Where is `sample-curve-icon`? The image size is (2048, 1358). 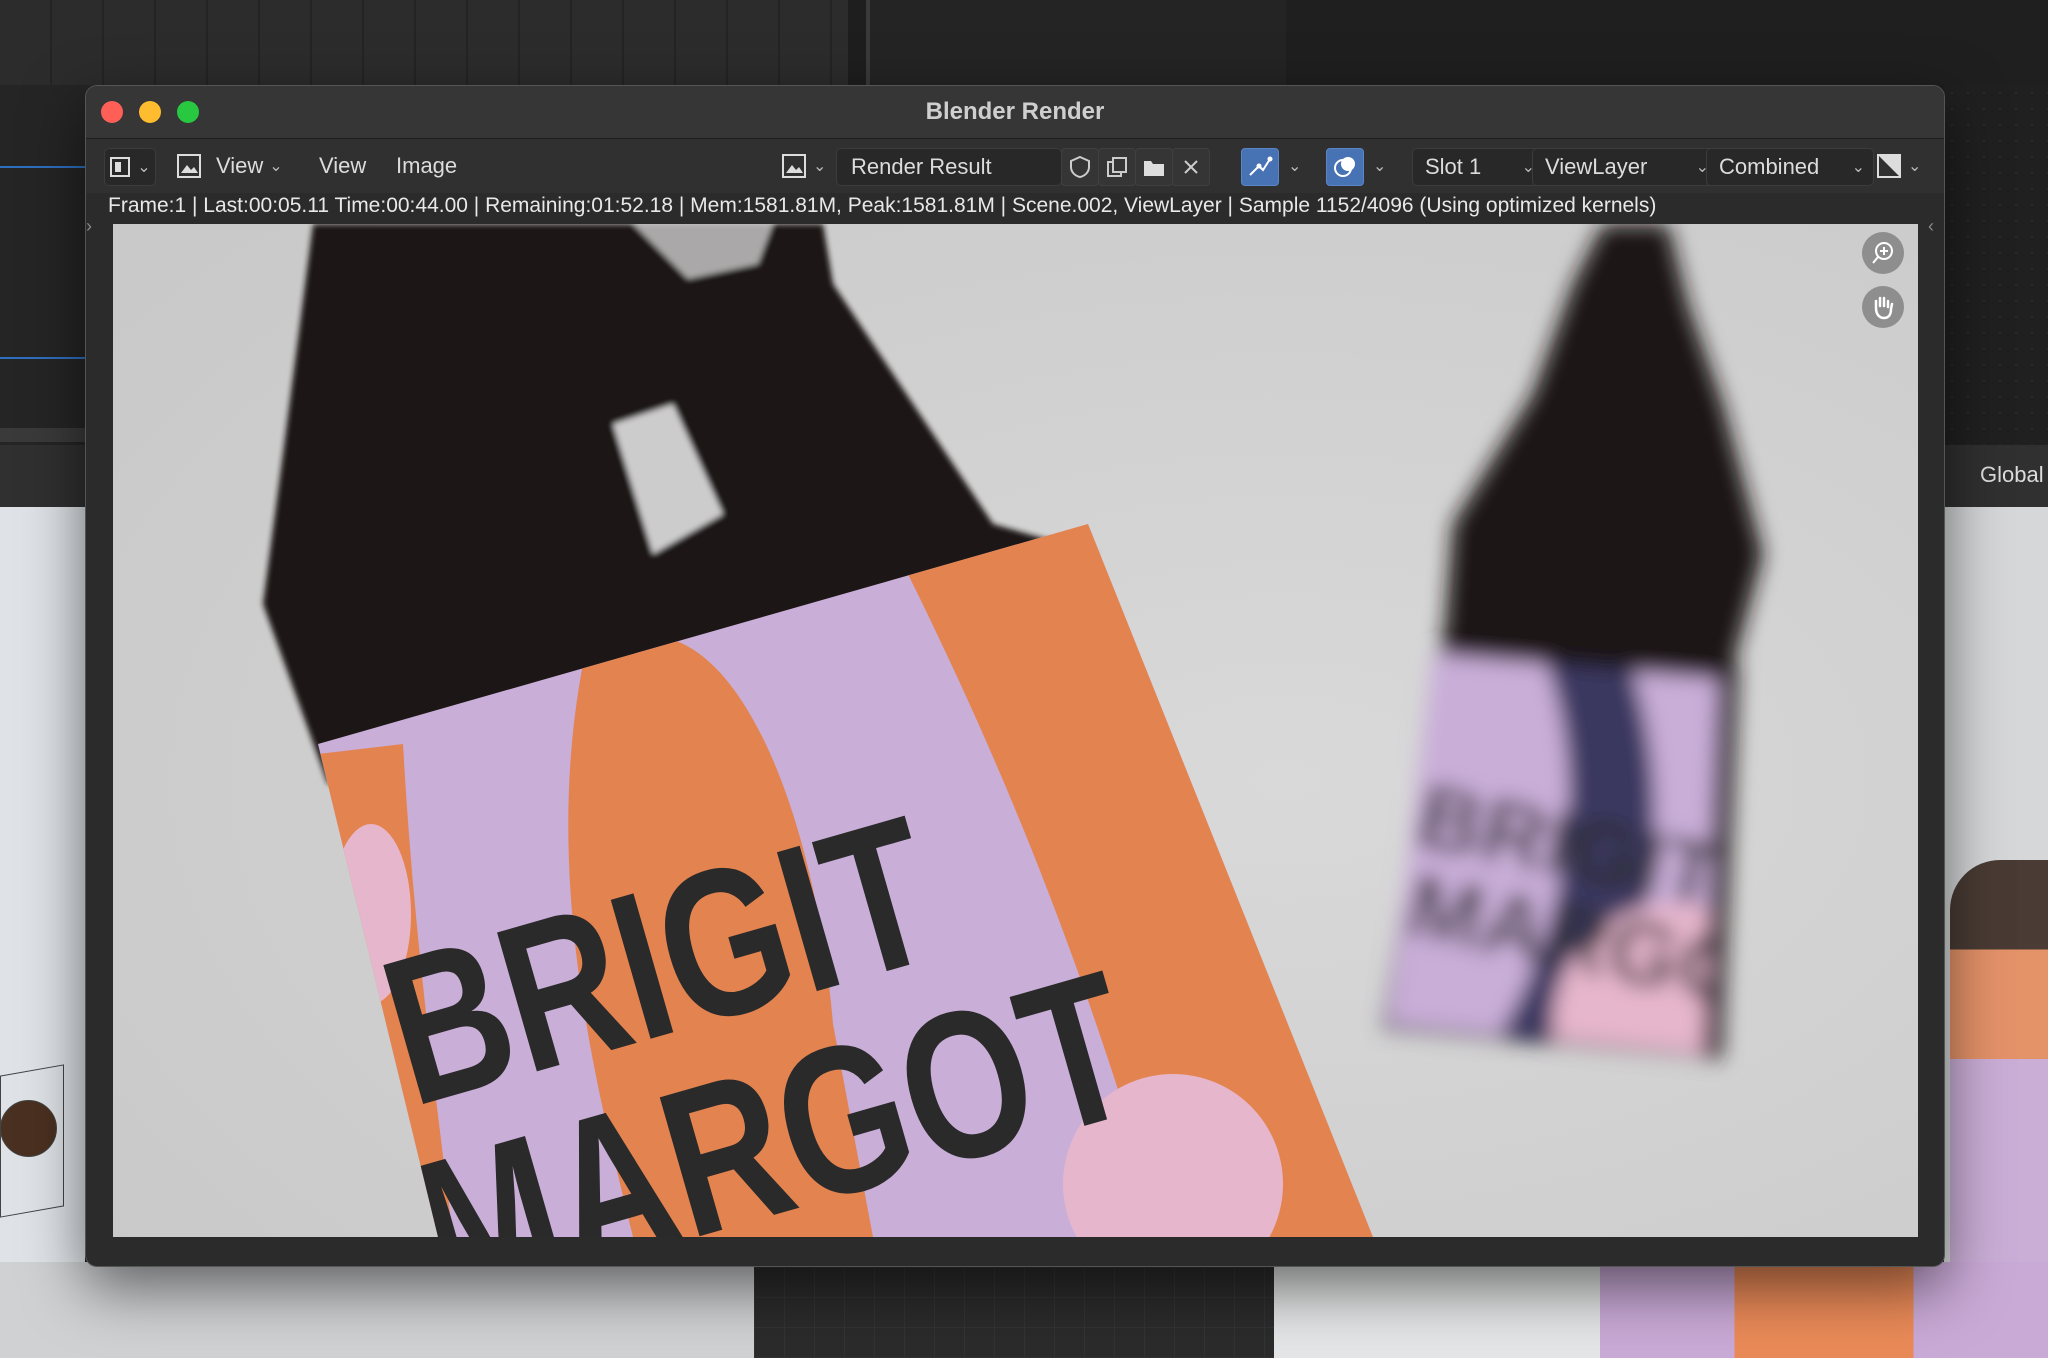 sample-curve-icon is located at coordinates (1261, 166).